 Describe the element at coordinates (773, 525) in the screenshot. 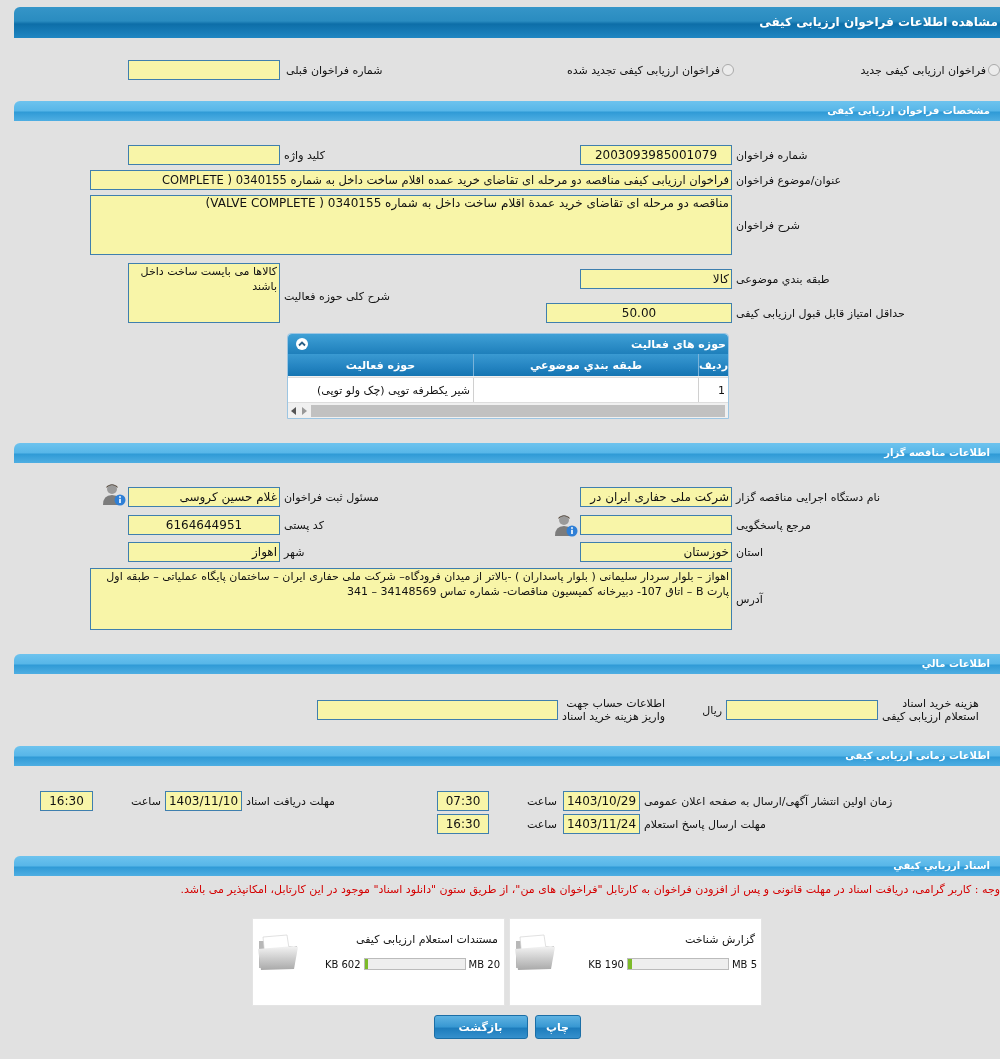

I see `field-label: مرجع پاسخگویی` at that location.